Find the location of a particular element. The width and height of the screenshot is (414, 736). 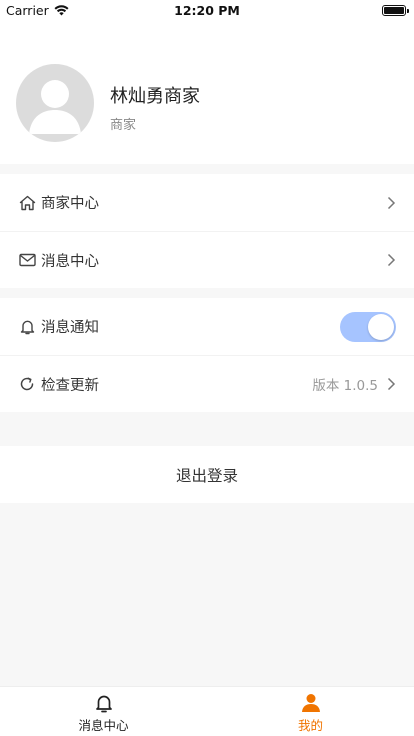

version-text: 版本 1.0.5 is located at coordinates (345, 386).